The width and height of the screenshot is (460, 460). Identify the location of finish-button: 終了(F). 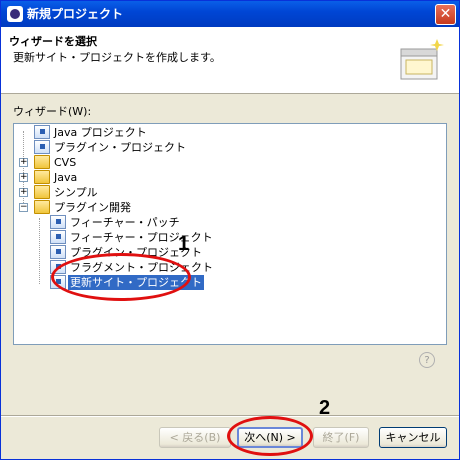
(341, 437).